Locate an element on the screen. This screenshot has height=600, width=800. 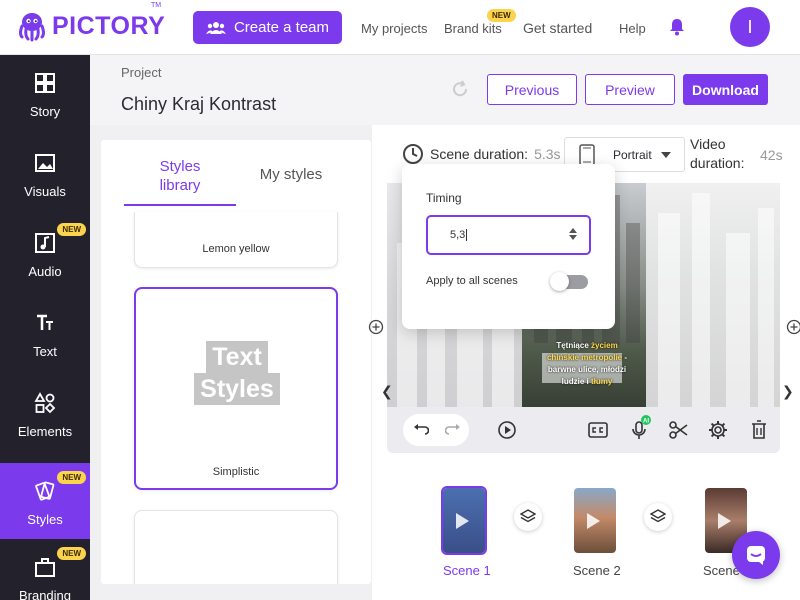
caption-highlight: tłumy is located at coordinates (602, 381).